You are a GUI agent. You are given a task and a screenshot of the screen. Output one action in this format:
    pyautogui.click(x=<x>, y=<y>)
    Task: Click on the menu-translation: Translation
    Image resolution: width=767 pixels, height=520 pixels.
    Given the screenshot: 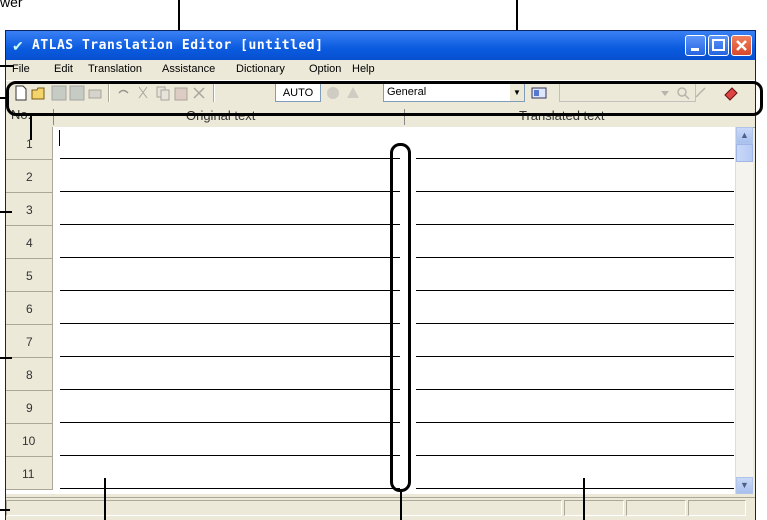 What is the action you would take?
    pyautogui.click(x=115, y=69)
    